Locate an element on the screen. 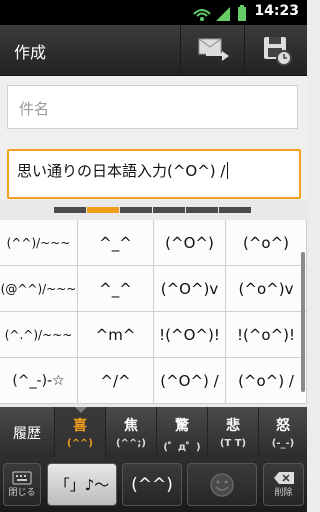  status-icons is located at coordinates (227, 13).